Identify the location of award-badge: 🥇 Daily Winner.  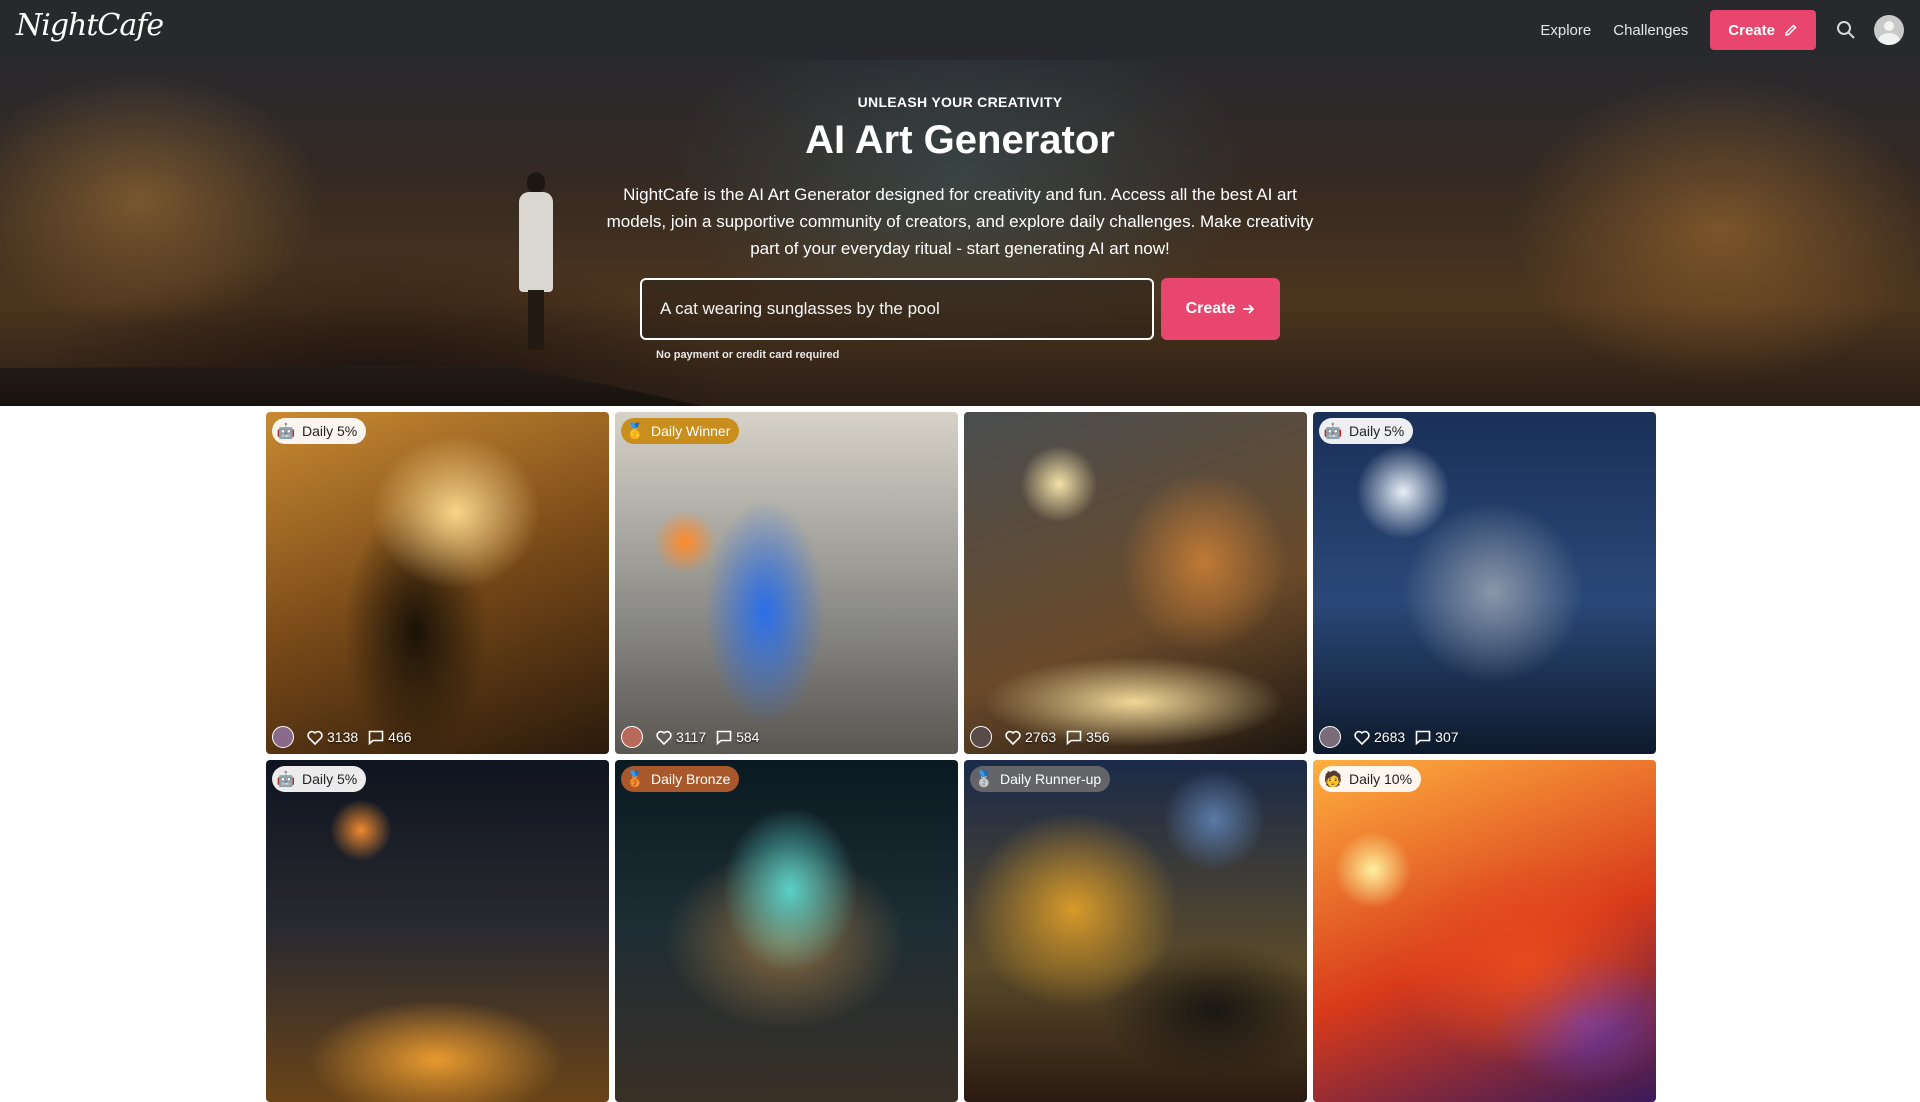
(680, 431).